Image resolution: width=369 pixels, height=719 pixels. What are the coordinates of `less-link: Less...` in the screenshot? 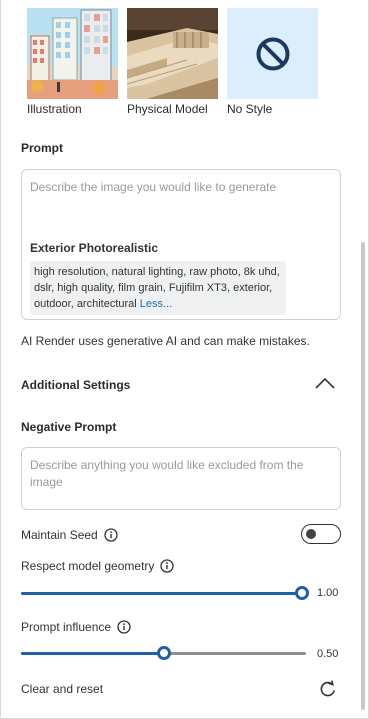 It's located at (156, 304).